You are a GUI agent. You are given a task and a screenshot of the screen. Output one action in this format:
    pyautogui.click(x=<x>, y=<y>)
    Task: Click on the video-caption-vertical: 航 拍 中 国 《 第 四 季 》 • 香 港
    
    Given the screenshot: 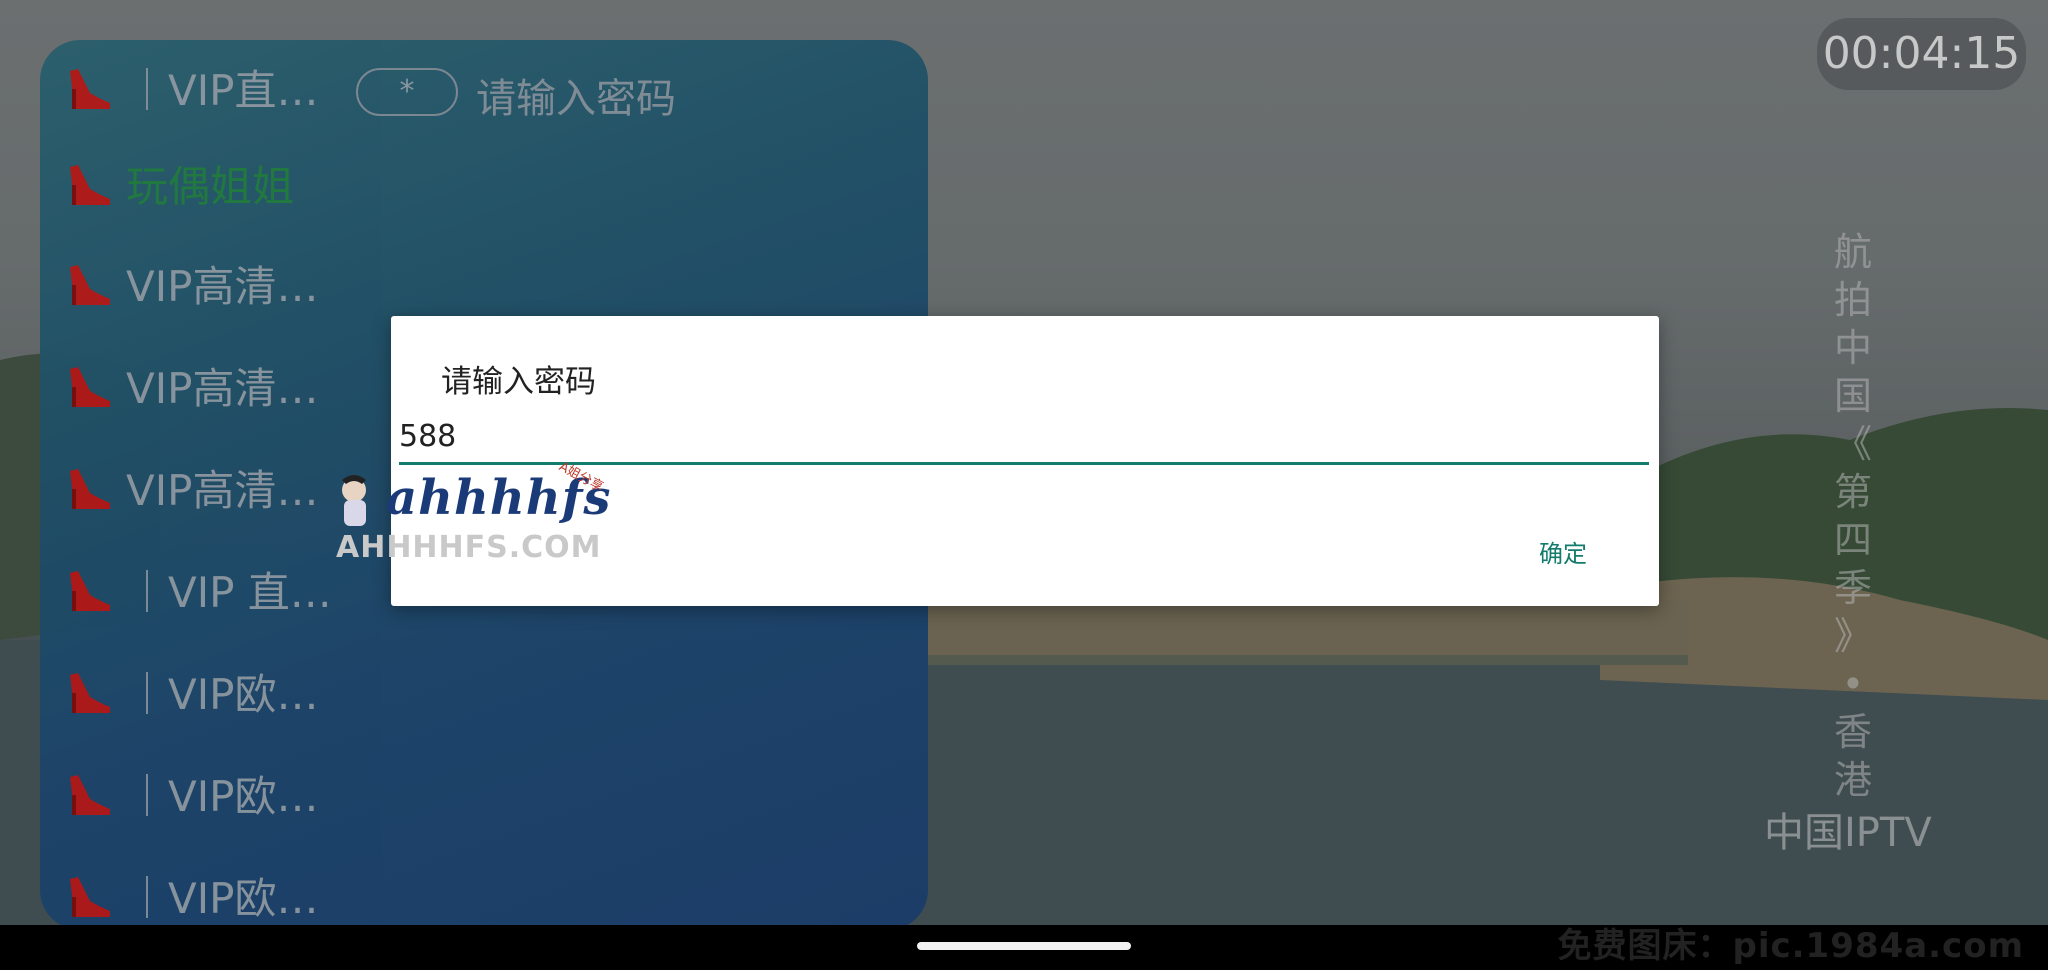 What is the action you would take?
    pyautogui.click(x=1852, y=516)
    